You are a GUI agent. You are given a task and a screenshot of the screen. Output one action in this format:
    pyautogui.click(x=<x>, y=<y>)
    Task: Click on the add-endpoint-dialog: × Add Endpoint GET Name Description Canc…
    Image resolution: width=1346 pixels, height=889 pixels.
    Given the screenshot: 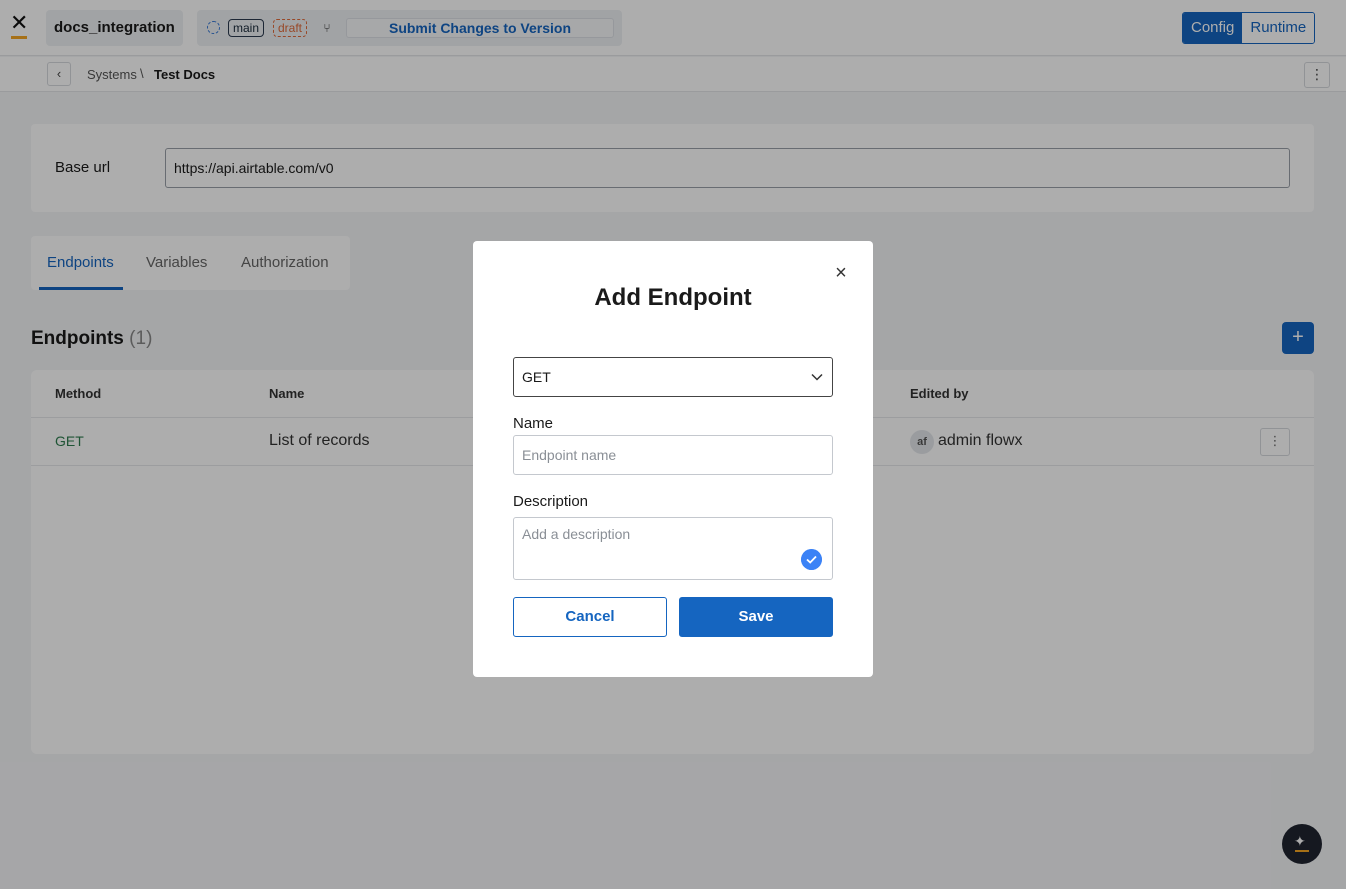 What is the action you would take?
    pyautogui.click(x=673, y=459)
    